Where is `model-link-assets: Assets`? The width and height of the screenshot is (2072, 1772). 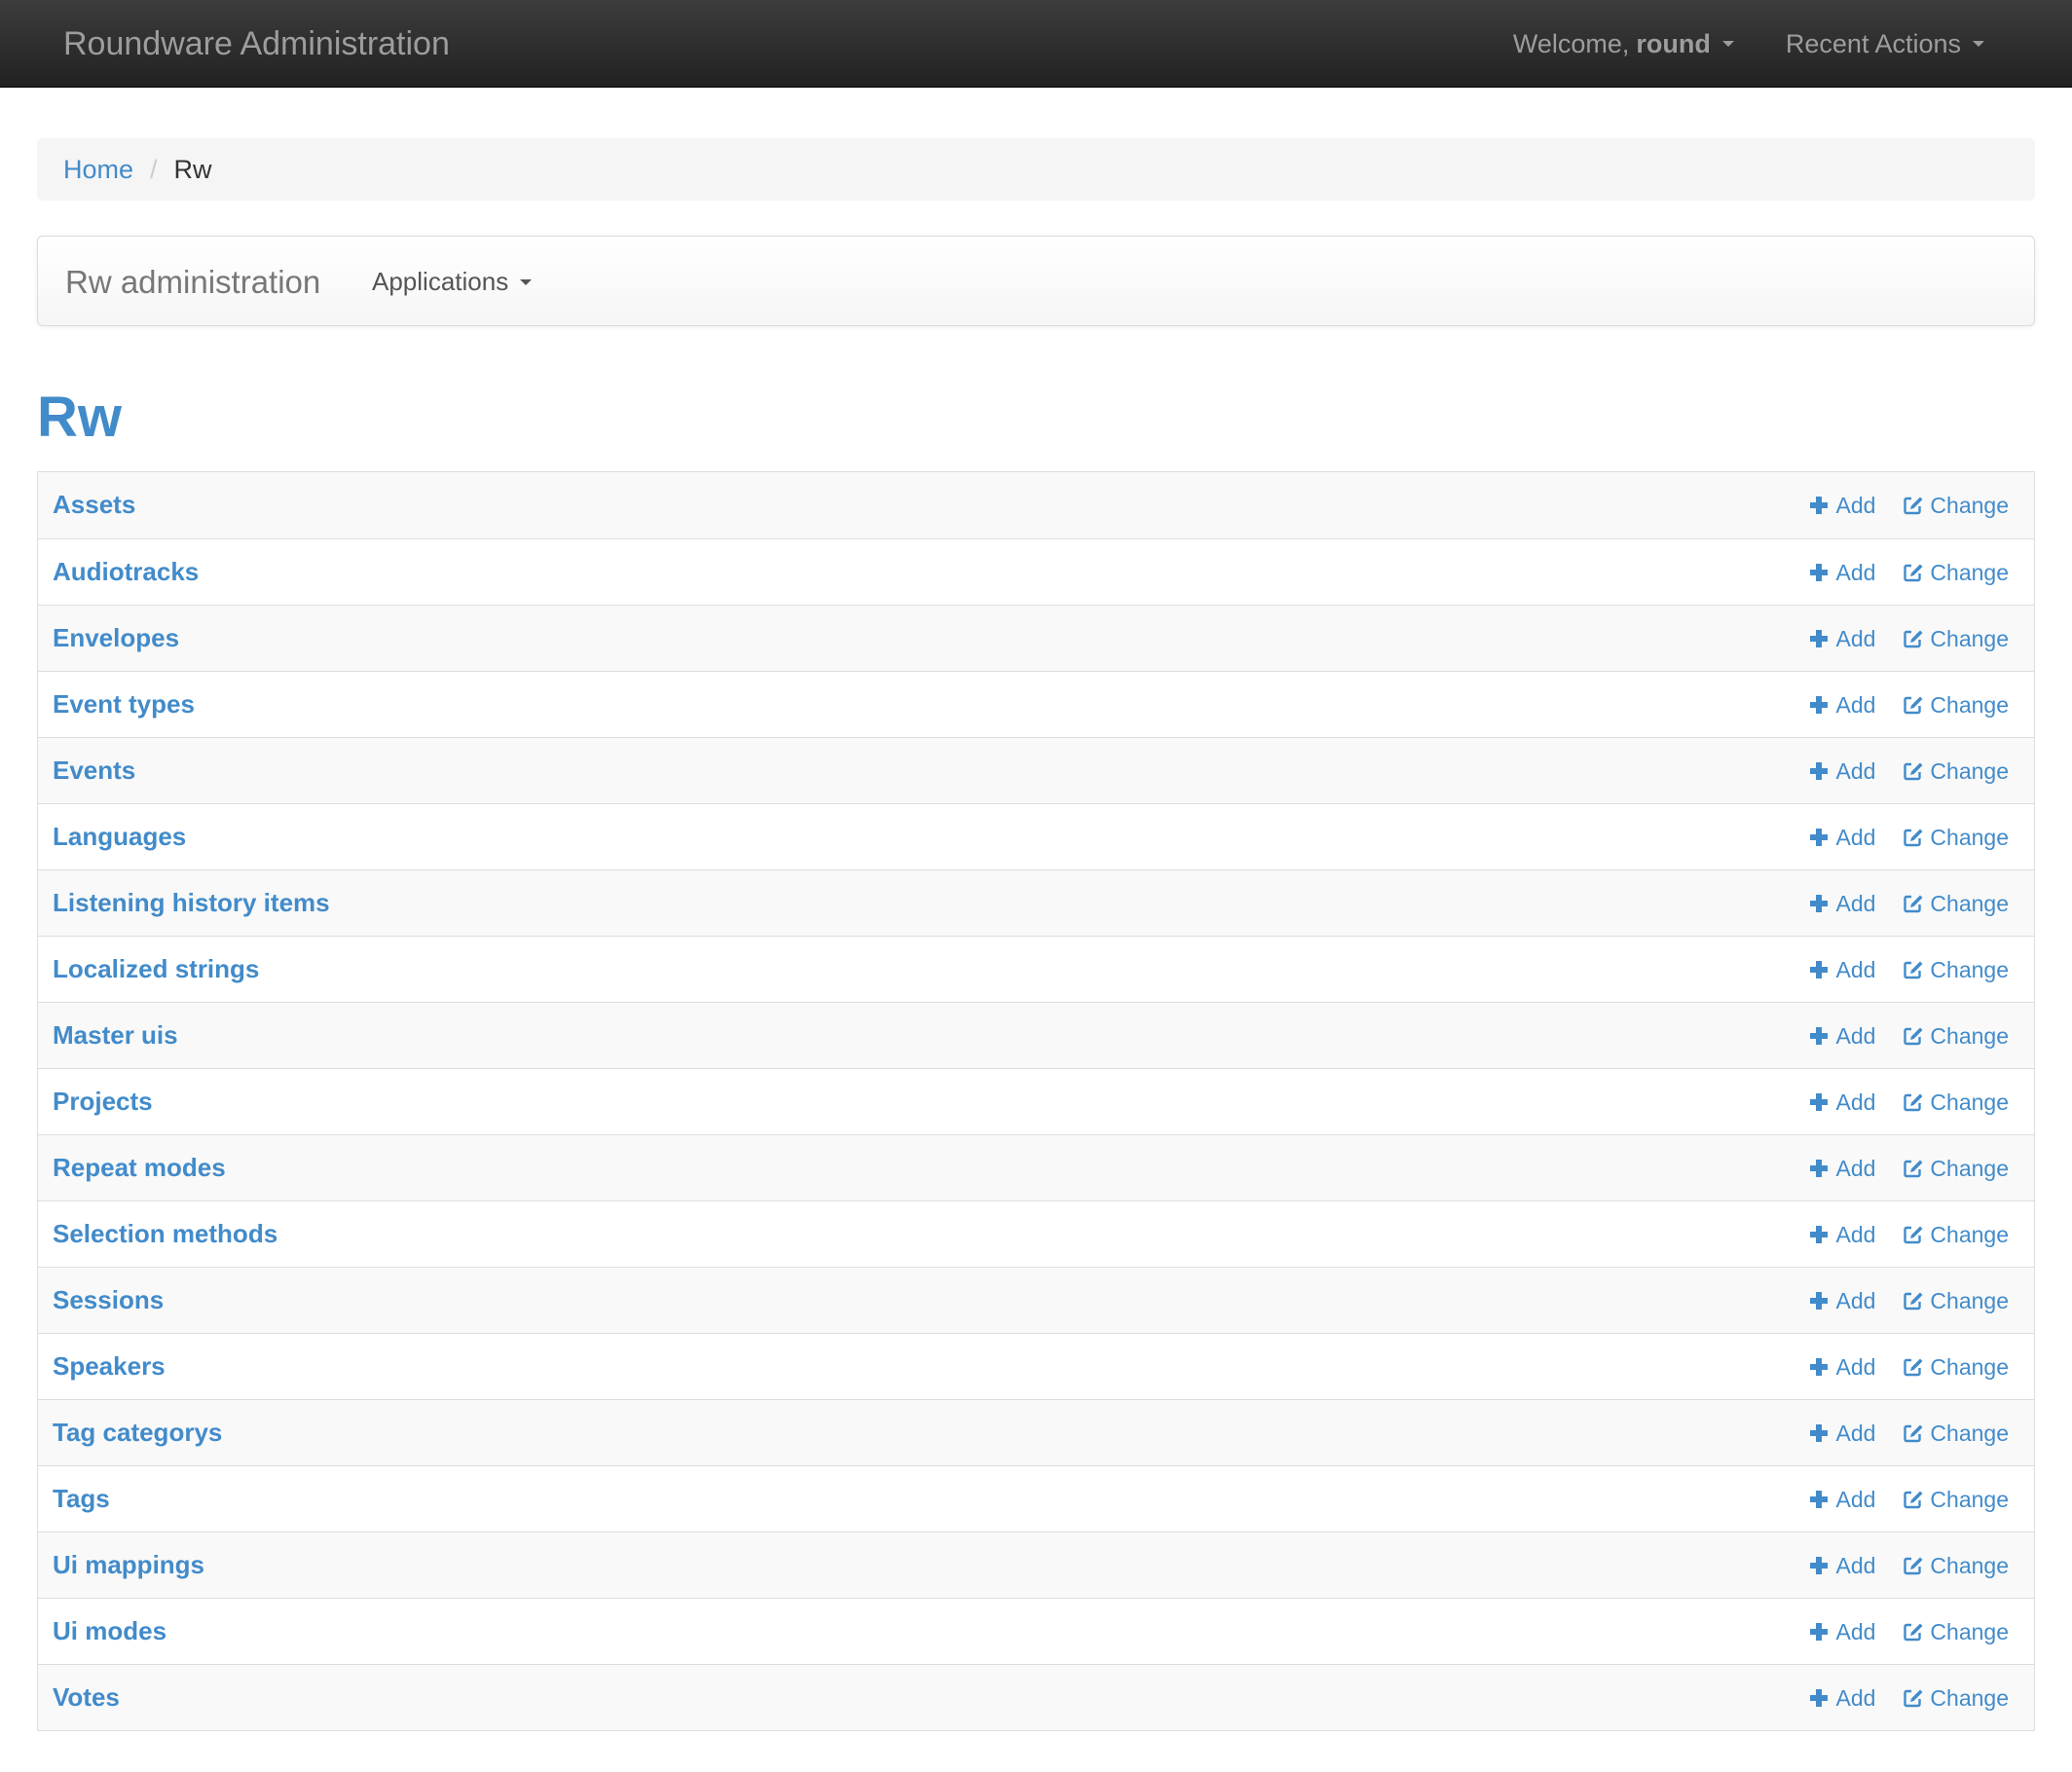 model-link-assets: Assets is located at coordinates (94, 505).